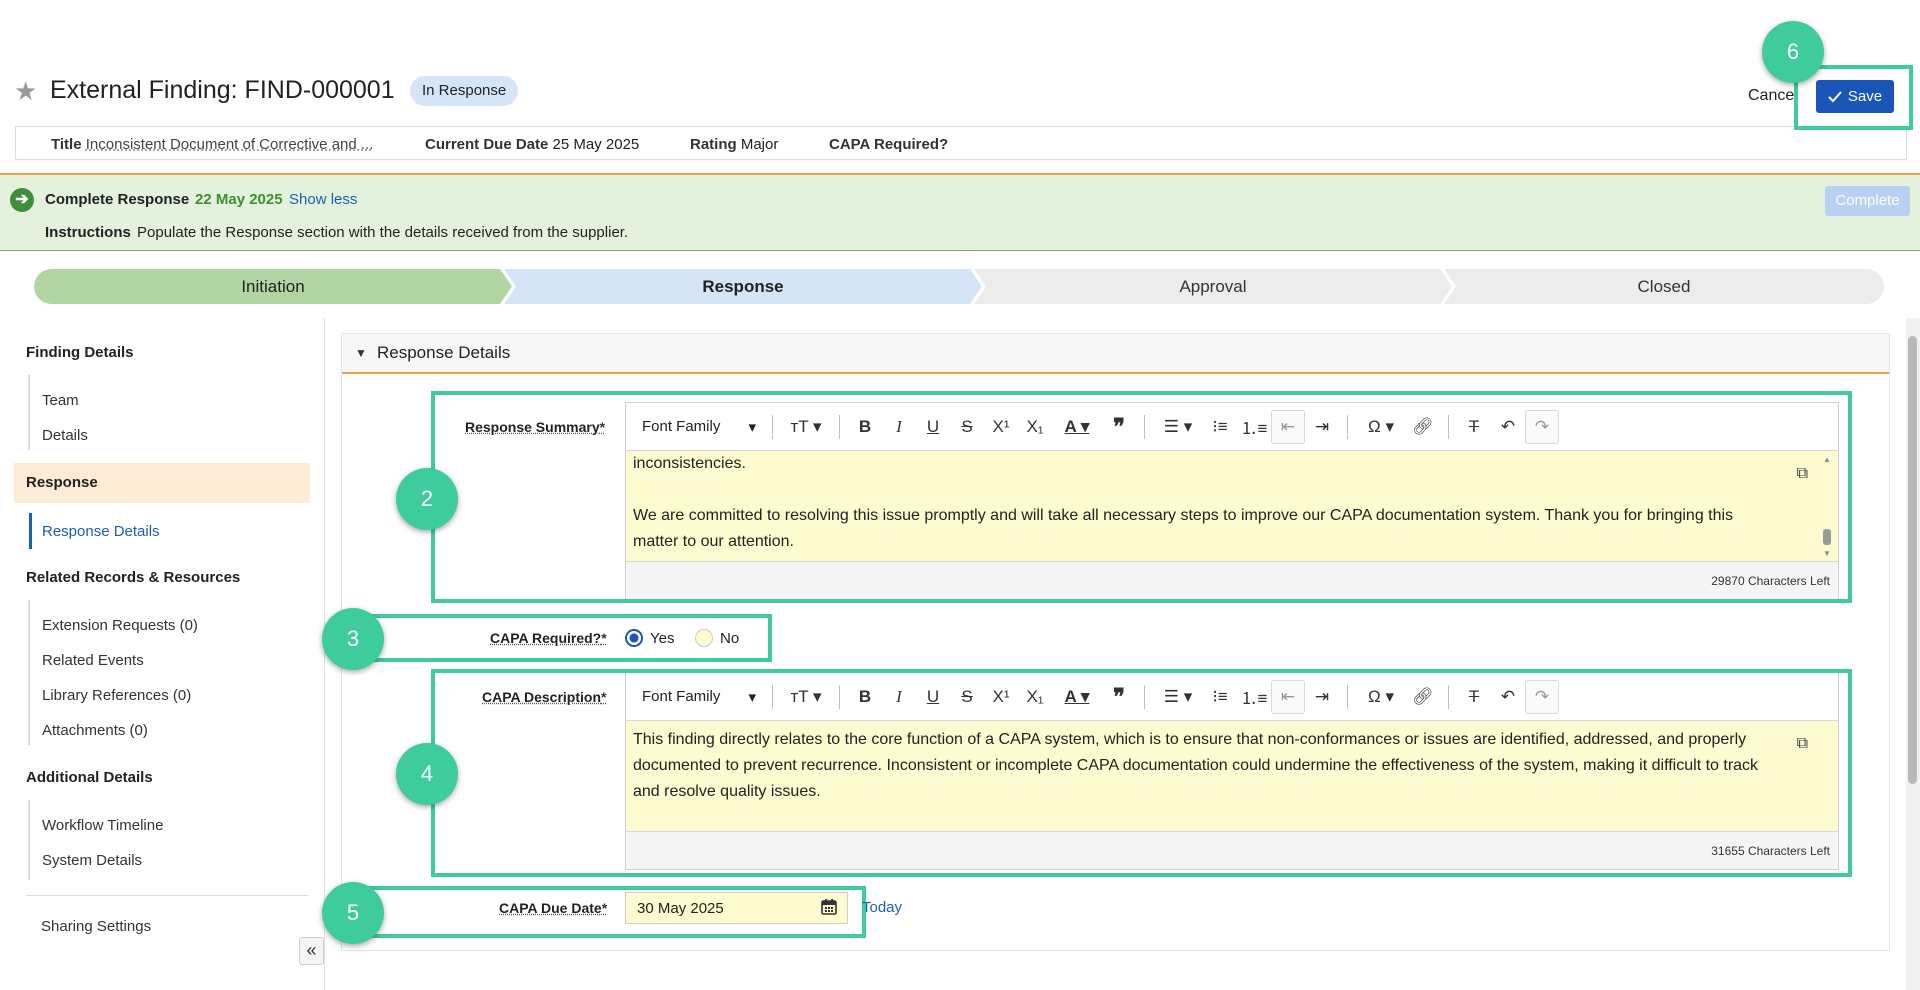  Describe the element at coordinates (759, 144) in the screenshot. I see `summary-rating-value: Major` at that location.